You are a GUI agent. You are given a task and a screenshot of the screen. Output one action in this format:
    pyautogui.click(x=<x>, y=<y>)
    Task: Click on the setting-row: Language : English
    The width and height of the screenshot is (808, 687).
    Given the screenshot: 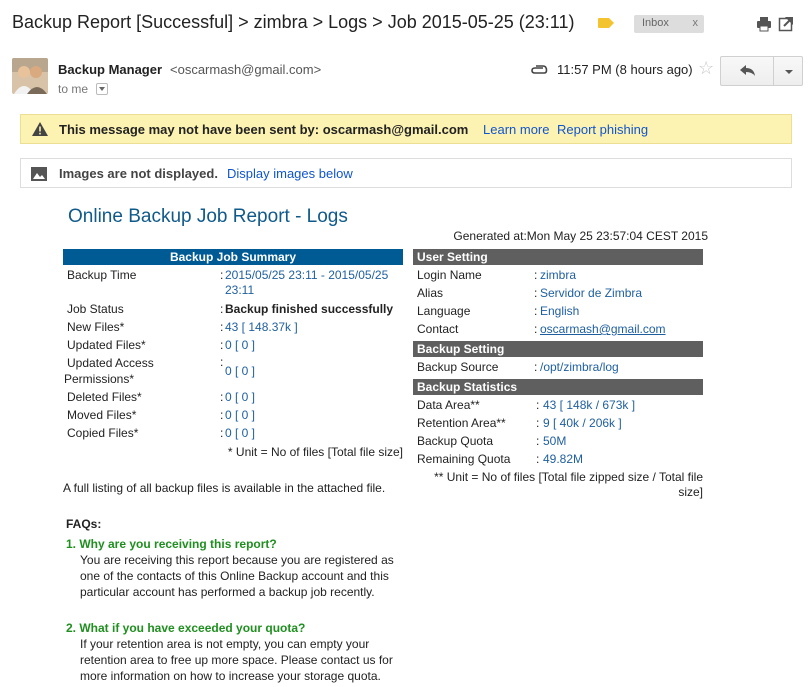 What is the action you would take?
    pyautogui.click(x=558, y=311)
    